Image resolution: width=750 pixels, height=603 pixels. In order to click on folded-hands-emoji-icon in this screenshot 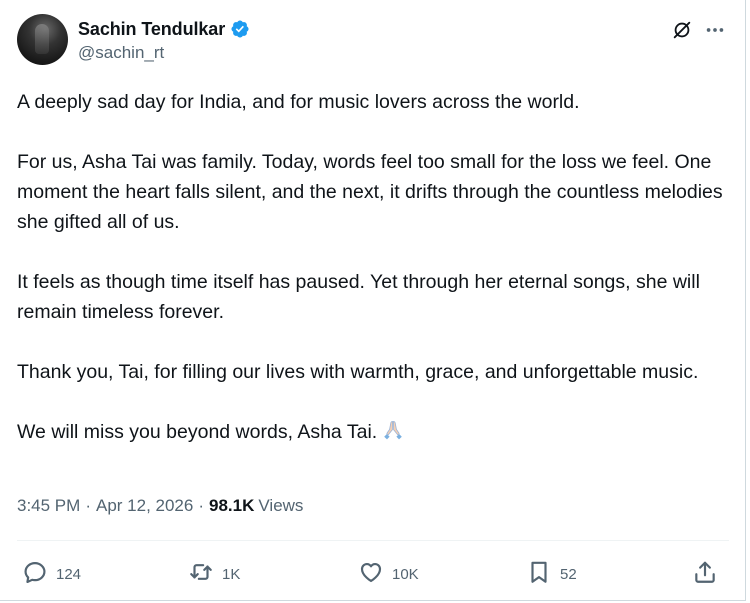, I will do `click(393, 430)`.